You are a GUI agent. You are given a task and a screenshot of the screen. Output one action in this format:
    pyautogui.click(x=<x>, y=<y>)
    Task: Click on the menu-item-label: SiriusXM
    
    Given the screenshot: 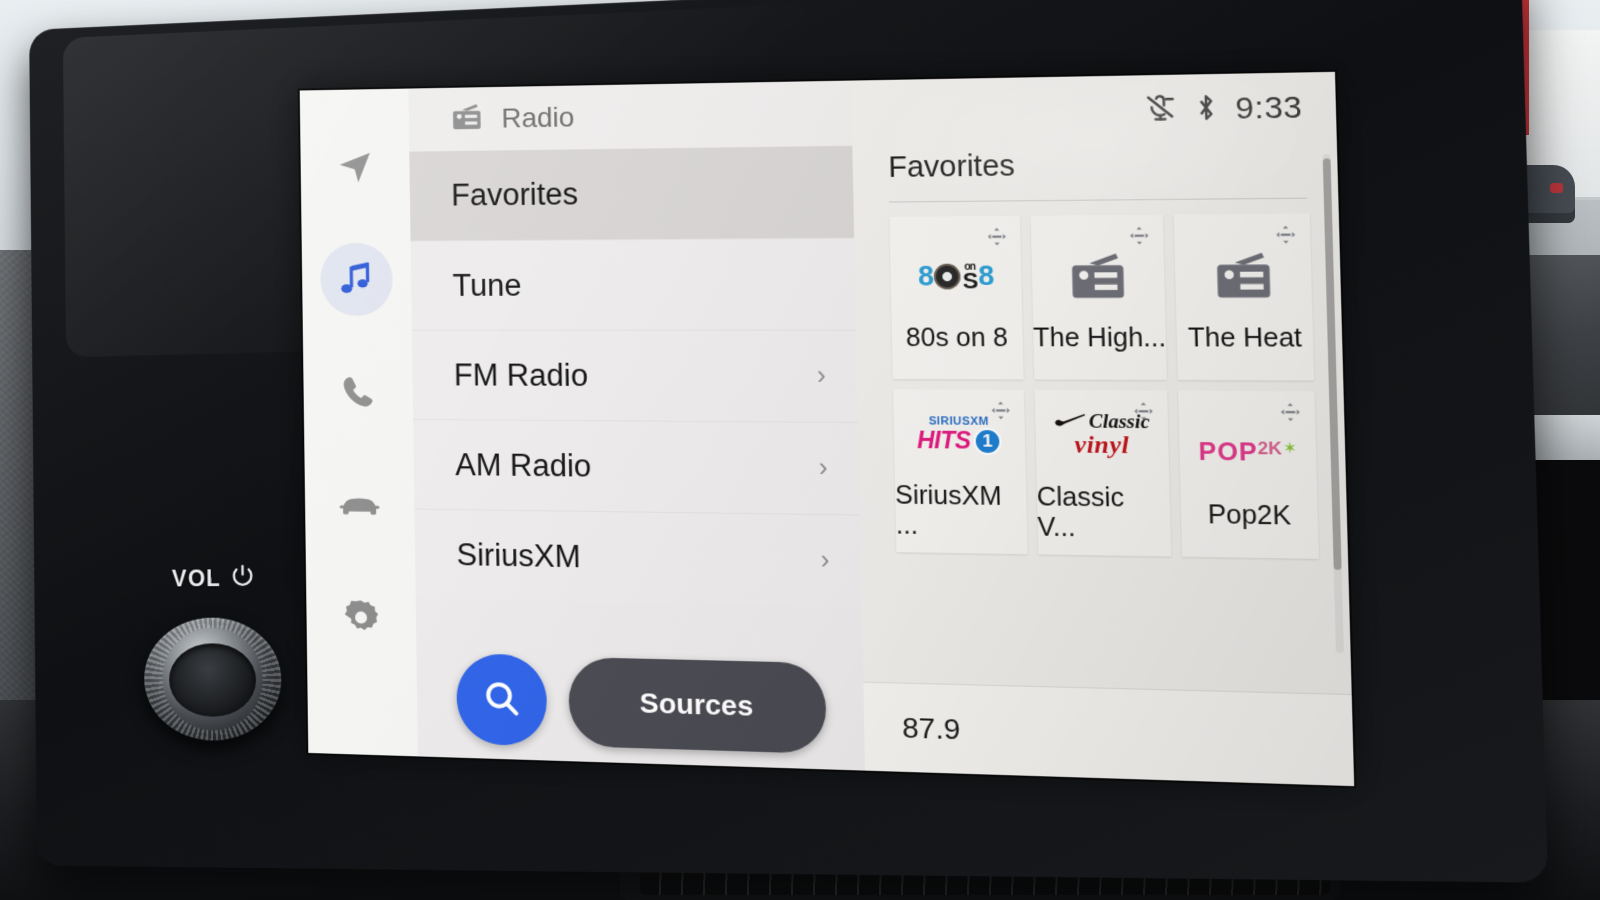 What is the action you would take?
    pyautogui.click(x=518, y=555)
    